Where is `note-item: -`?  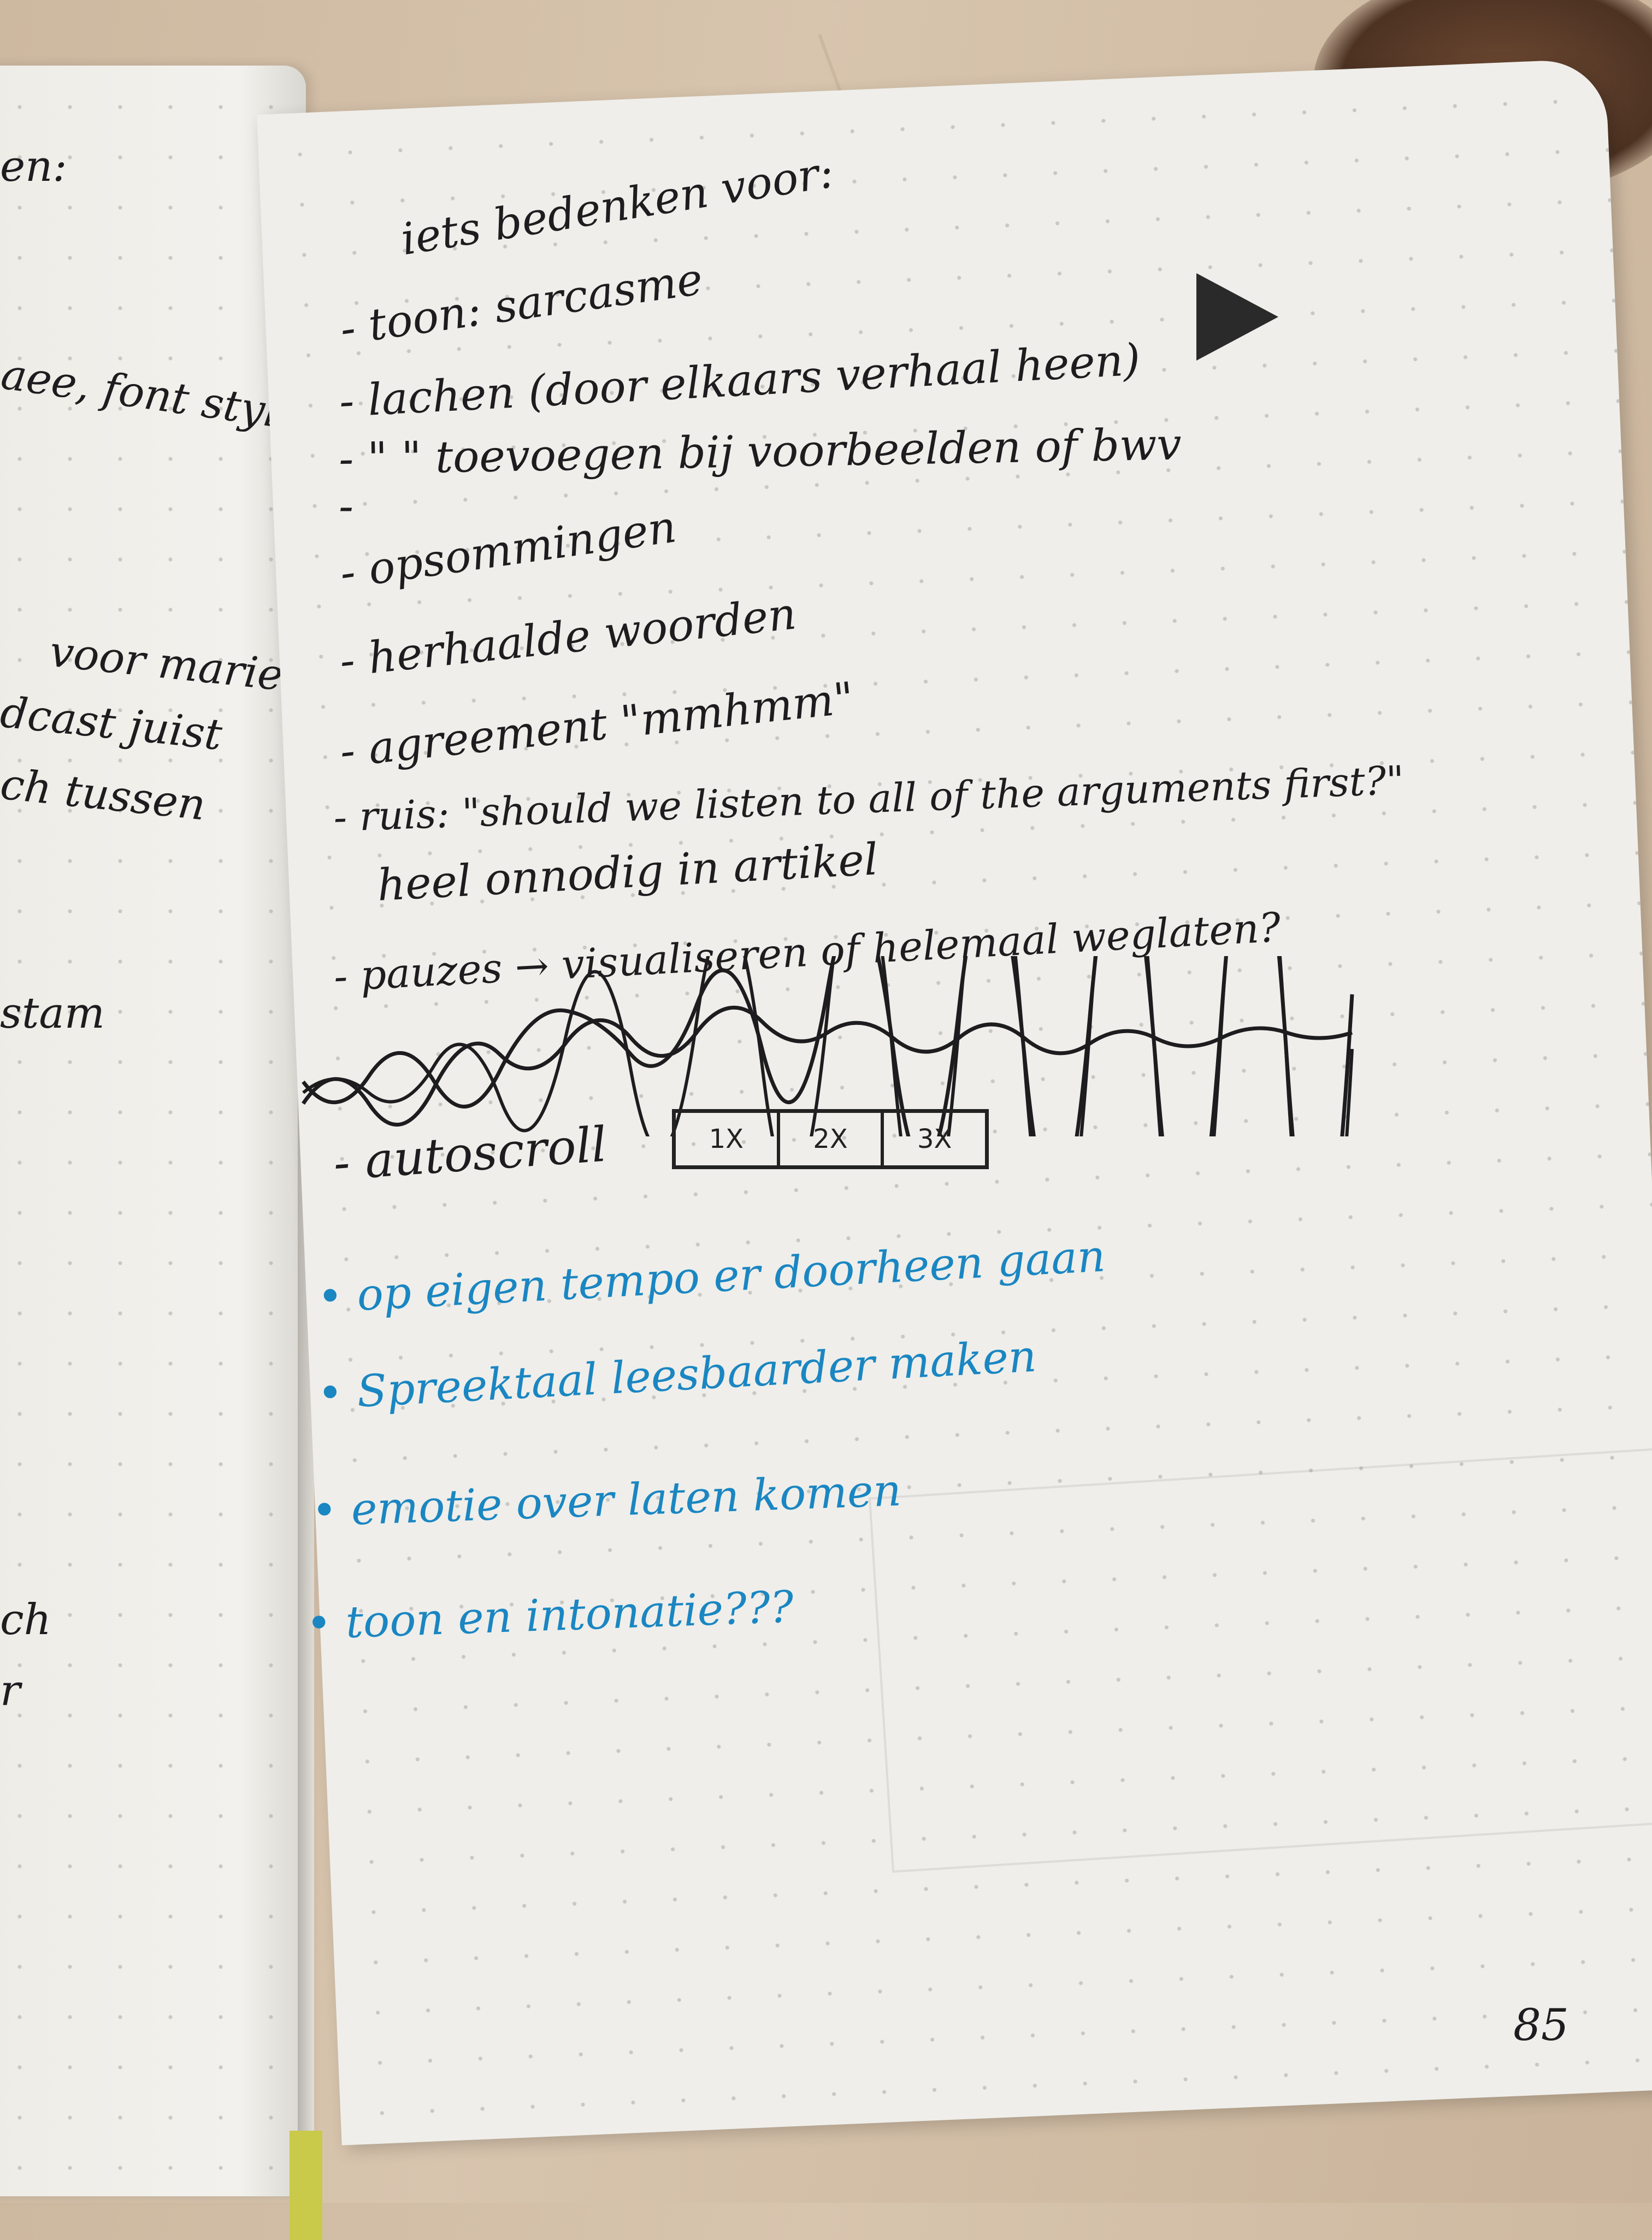 note-item: - is located at coordinates (346, 506).